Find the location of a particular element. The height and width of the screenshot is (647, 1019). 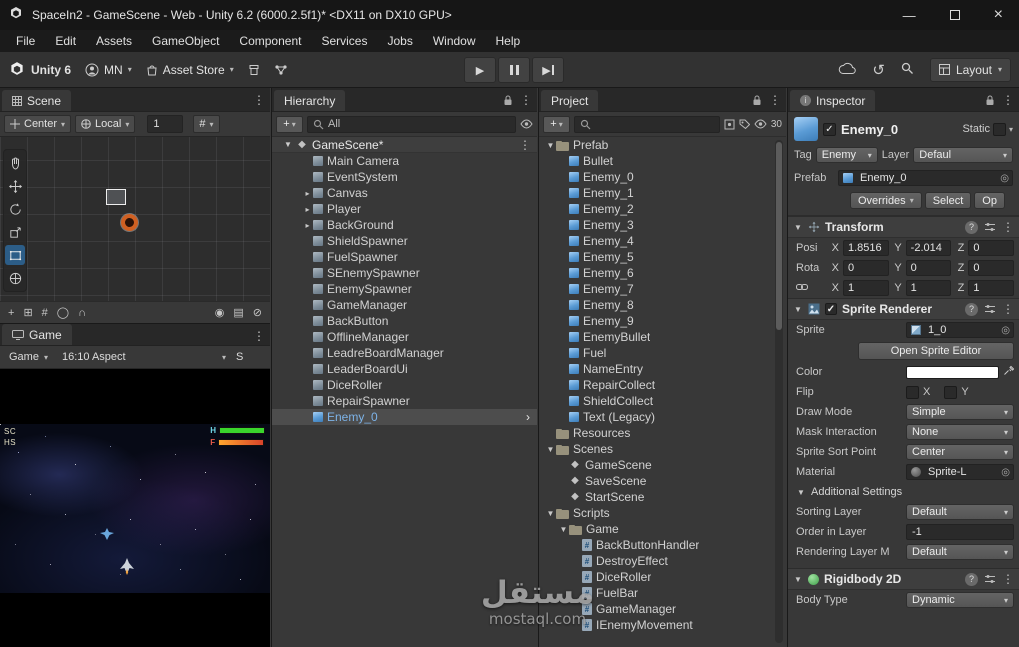

open-prefab-arrow-icon: › is located at coordinates (531, 417).